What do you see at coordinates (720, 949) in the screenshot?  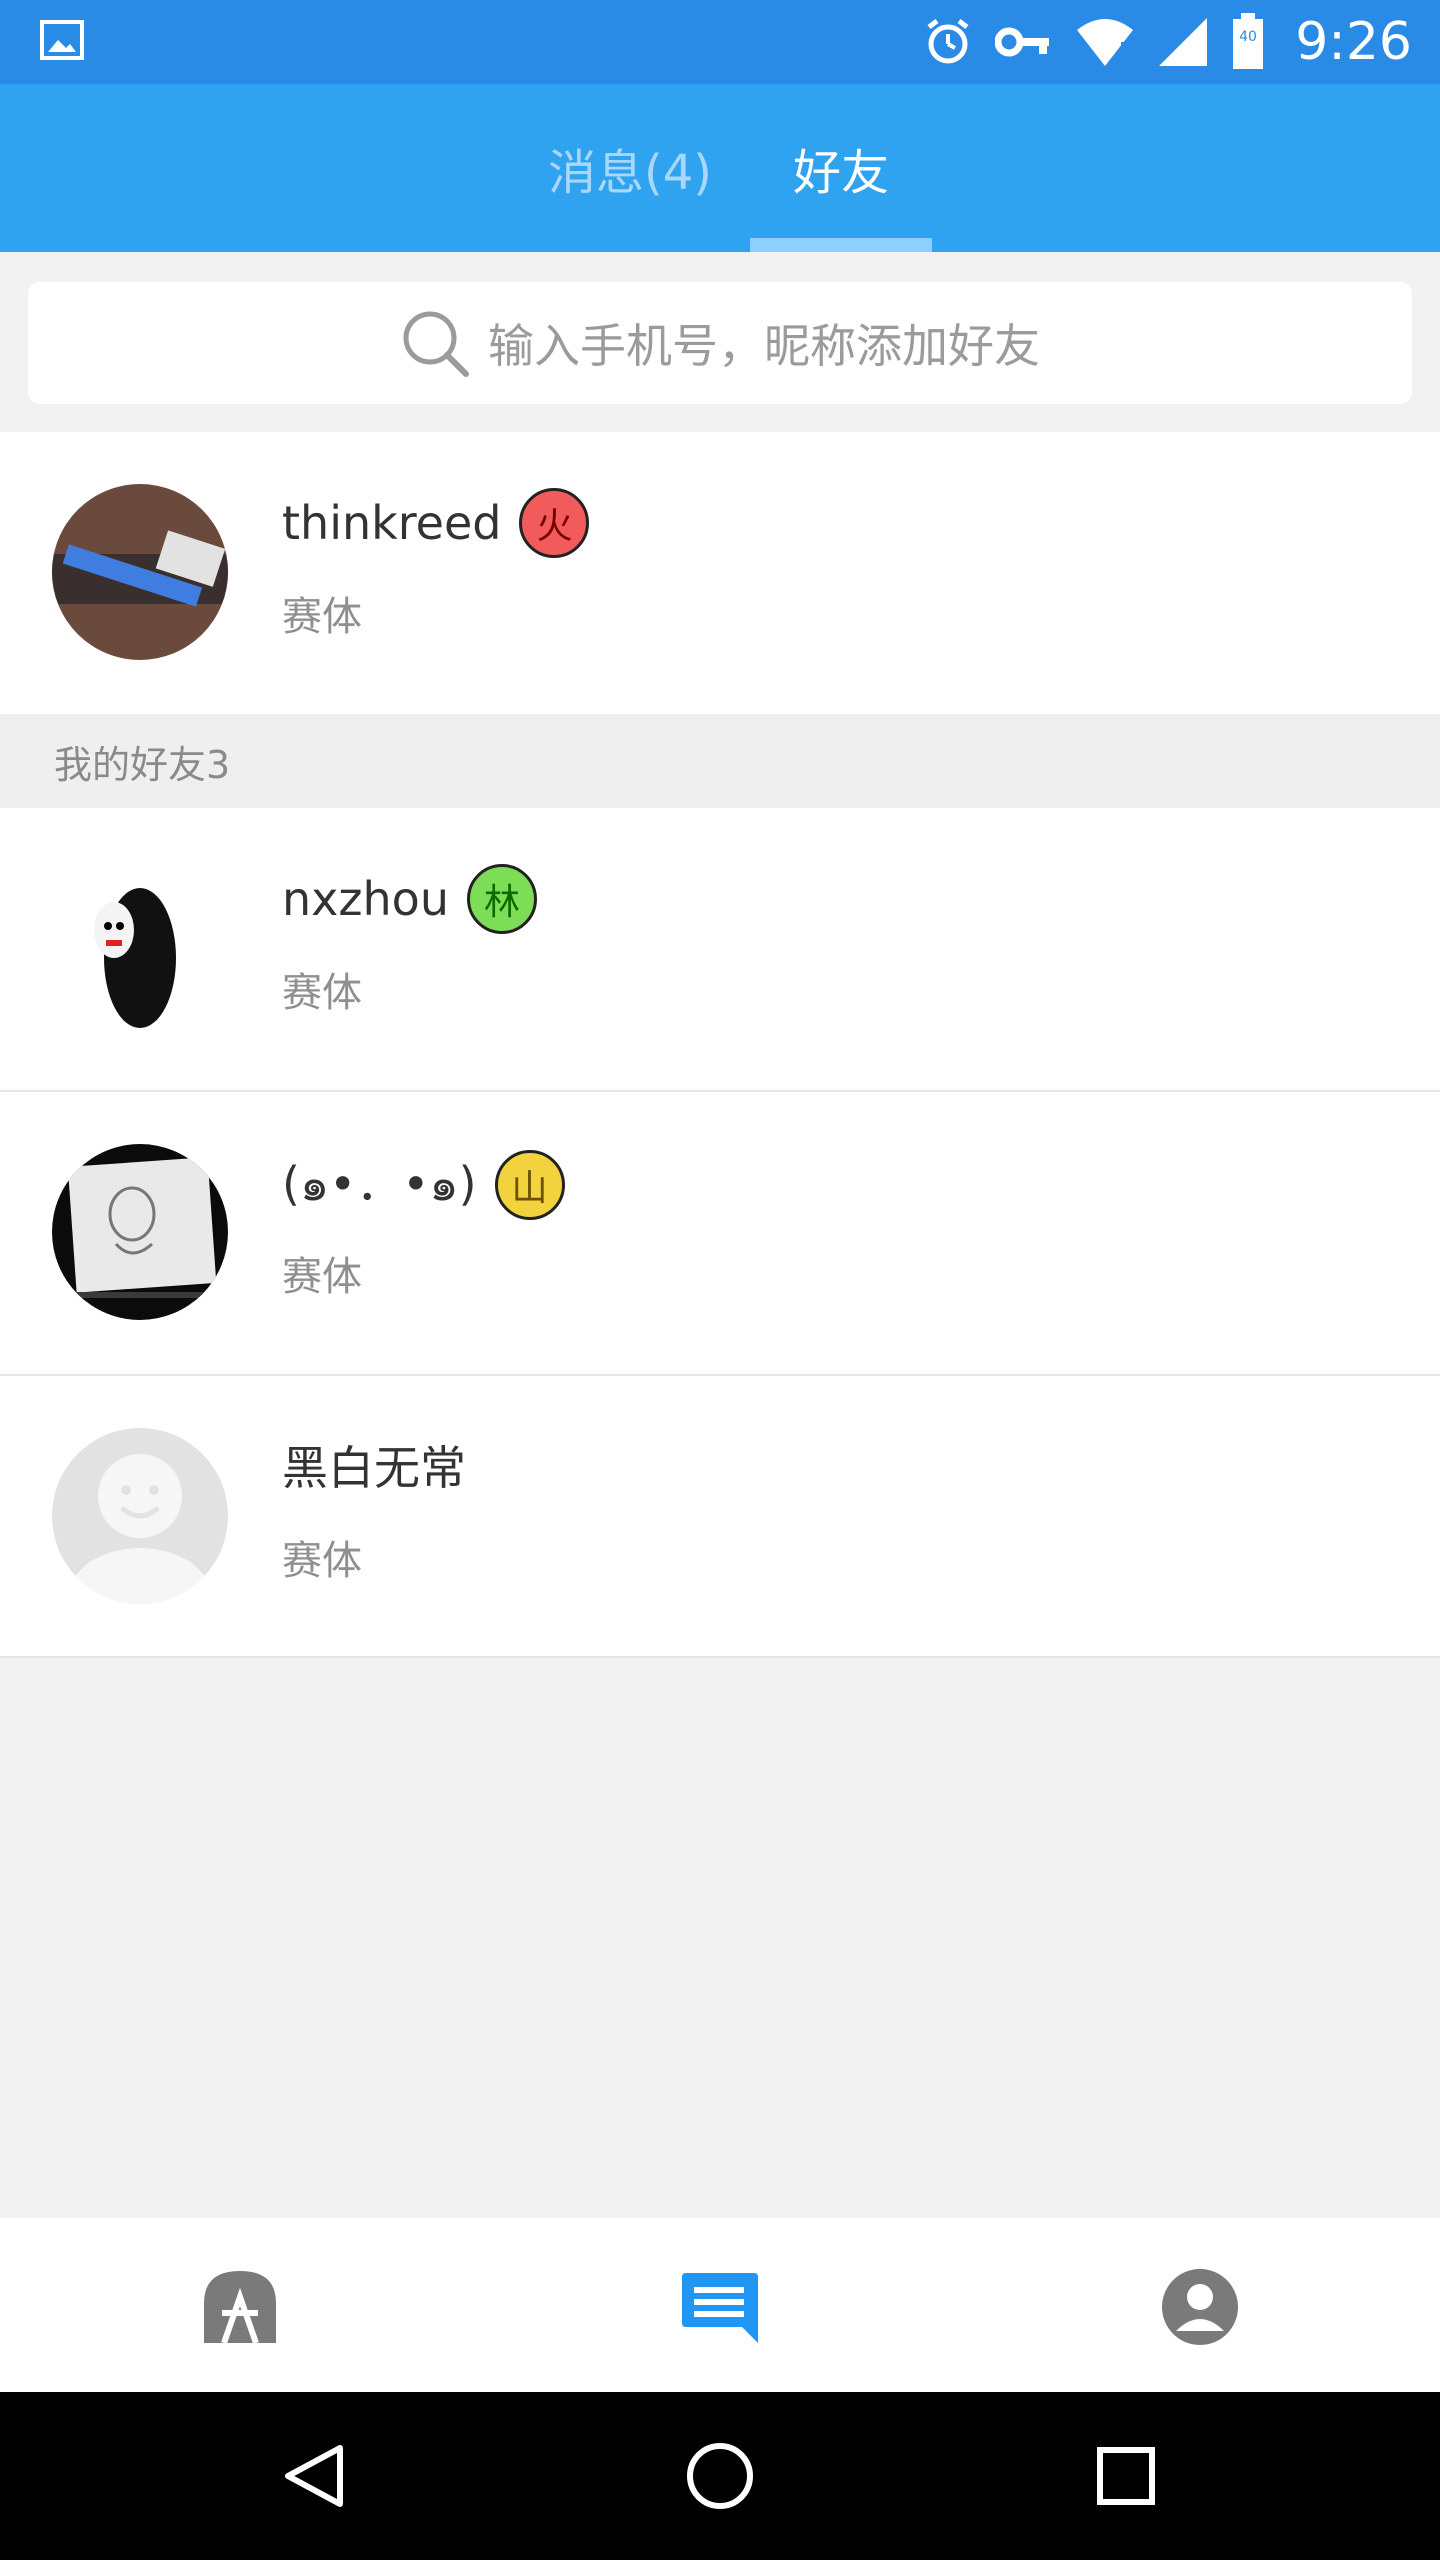 I see `list-item: nxzhou 林 赛体` at bounding box center [720, 949].